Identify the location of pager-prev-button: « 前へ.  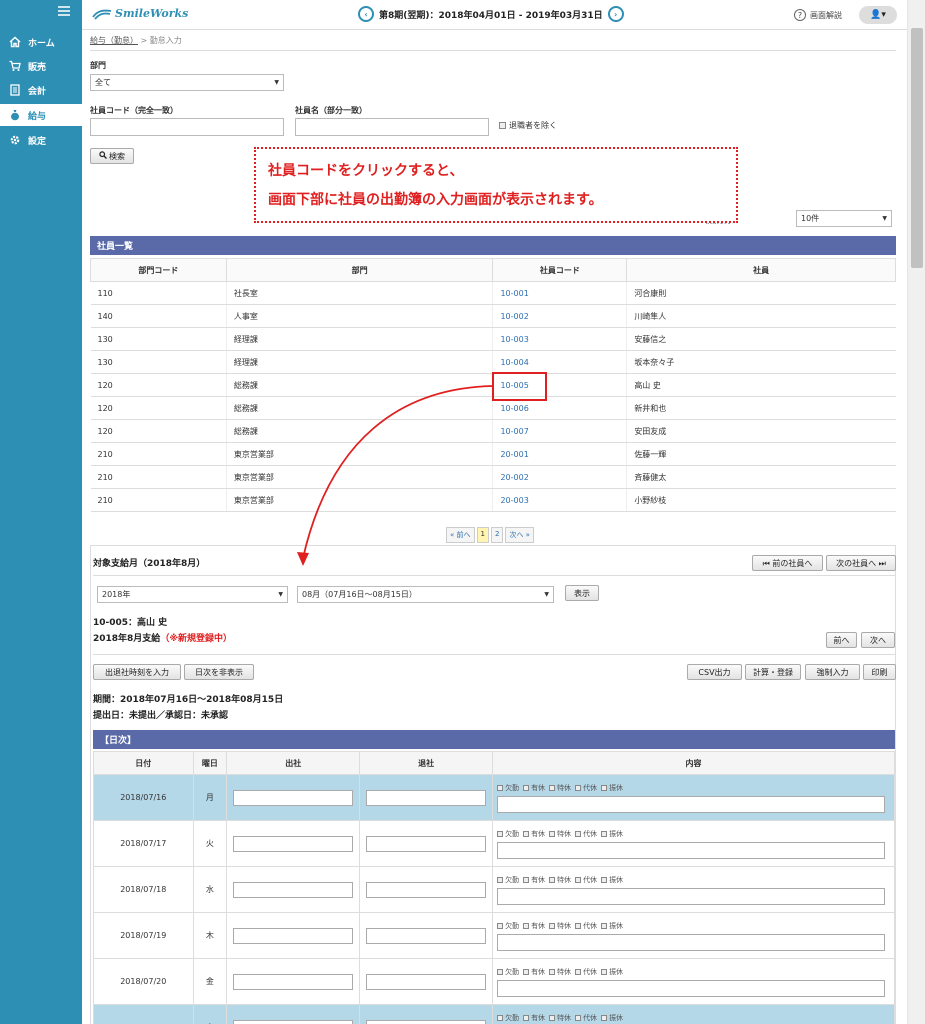
(460, 535).